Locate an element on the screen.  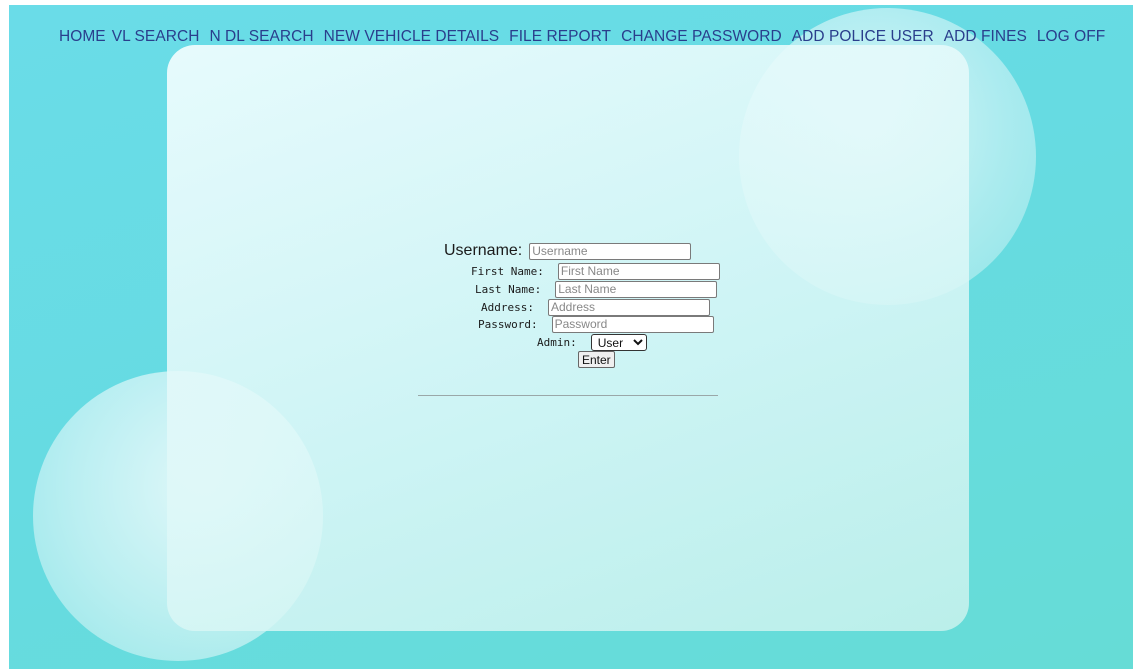
first-name-row: First Name: is located at coordinates (595, 271).